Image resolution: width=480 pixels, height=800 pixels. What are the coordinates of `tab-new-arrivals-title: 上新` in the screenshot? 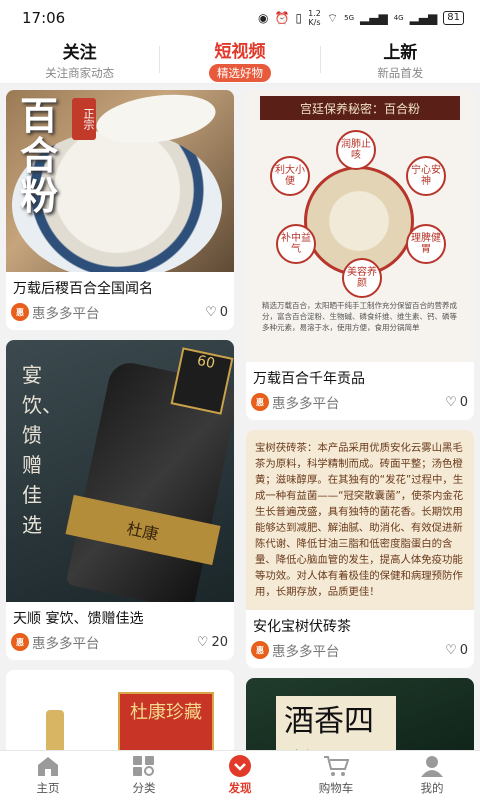 It's located at (400, 53).